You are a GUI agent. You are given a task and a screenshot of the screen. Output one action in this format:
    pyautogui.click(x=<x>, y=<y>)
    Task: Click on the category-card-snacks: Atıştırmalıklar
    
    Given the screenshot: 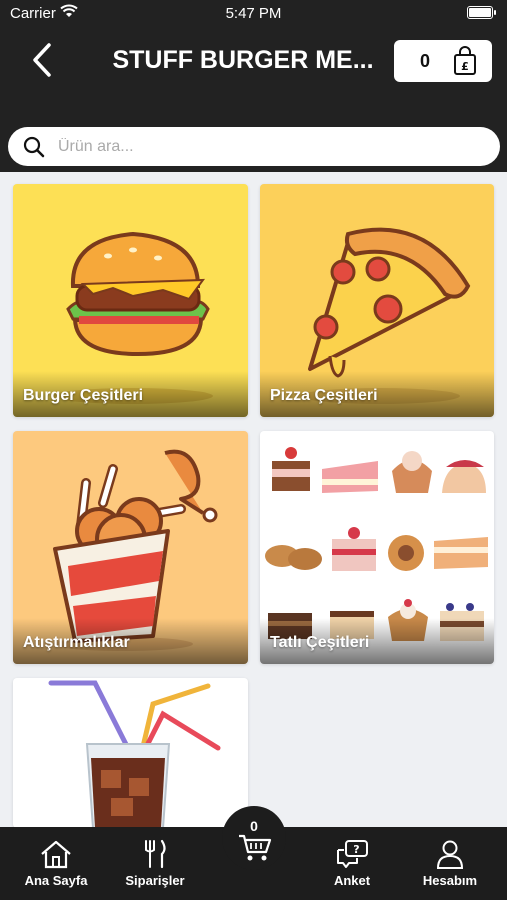 What is the action you would take?
    pyautogui.click(x=130, y=547)
    